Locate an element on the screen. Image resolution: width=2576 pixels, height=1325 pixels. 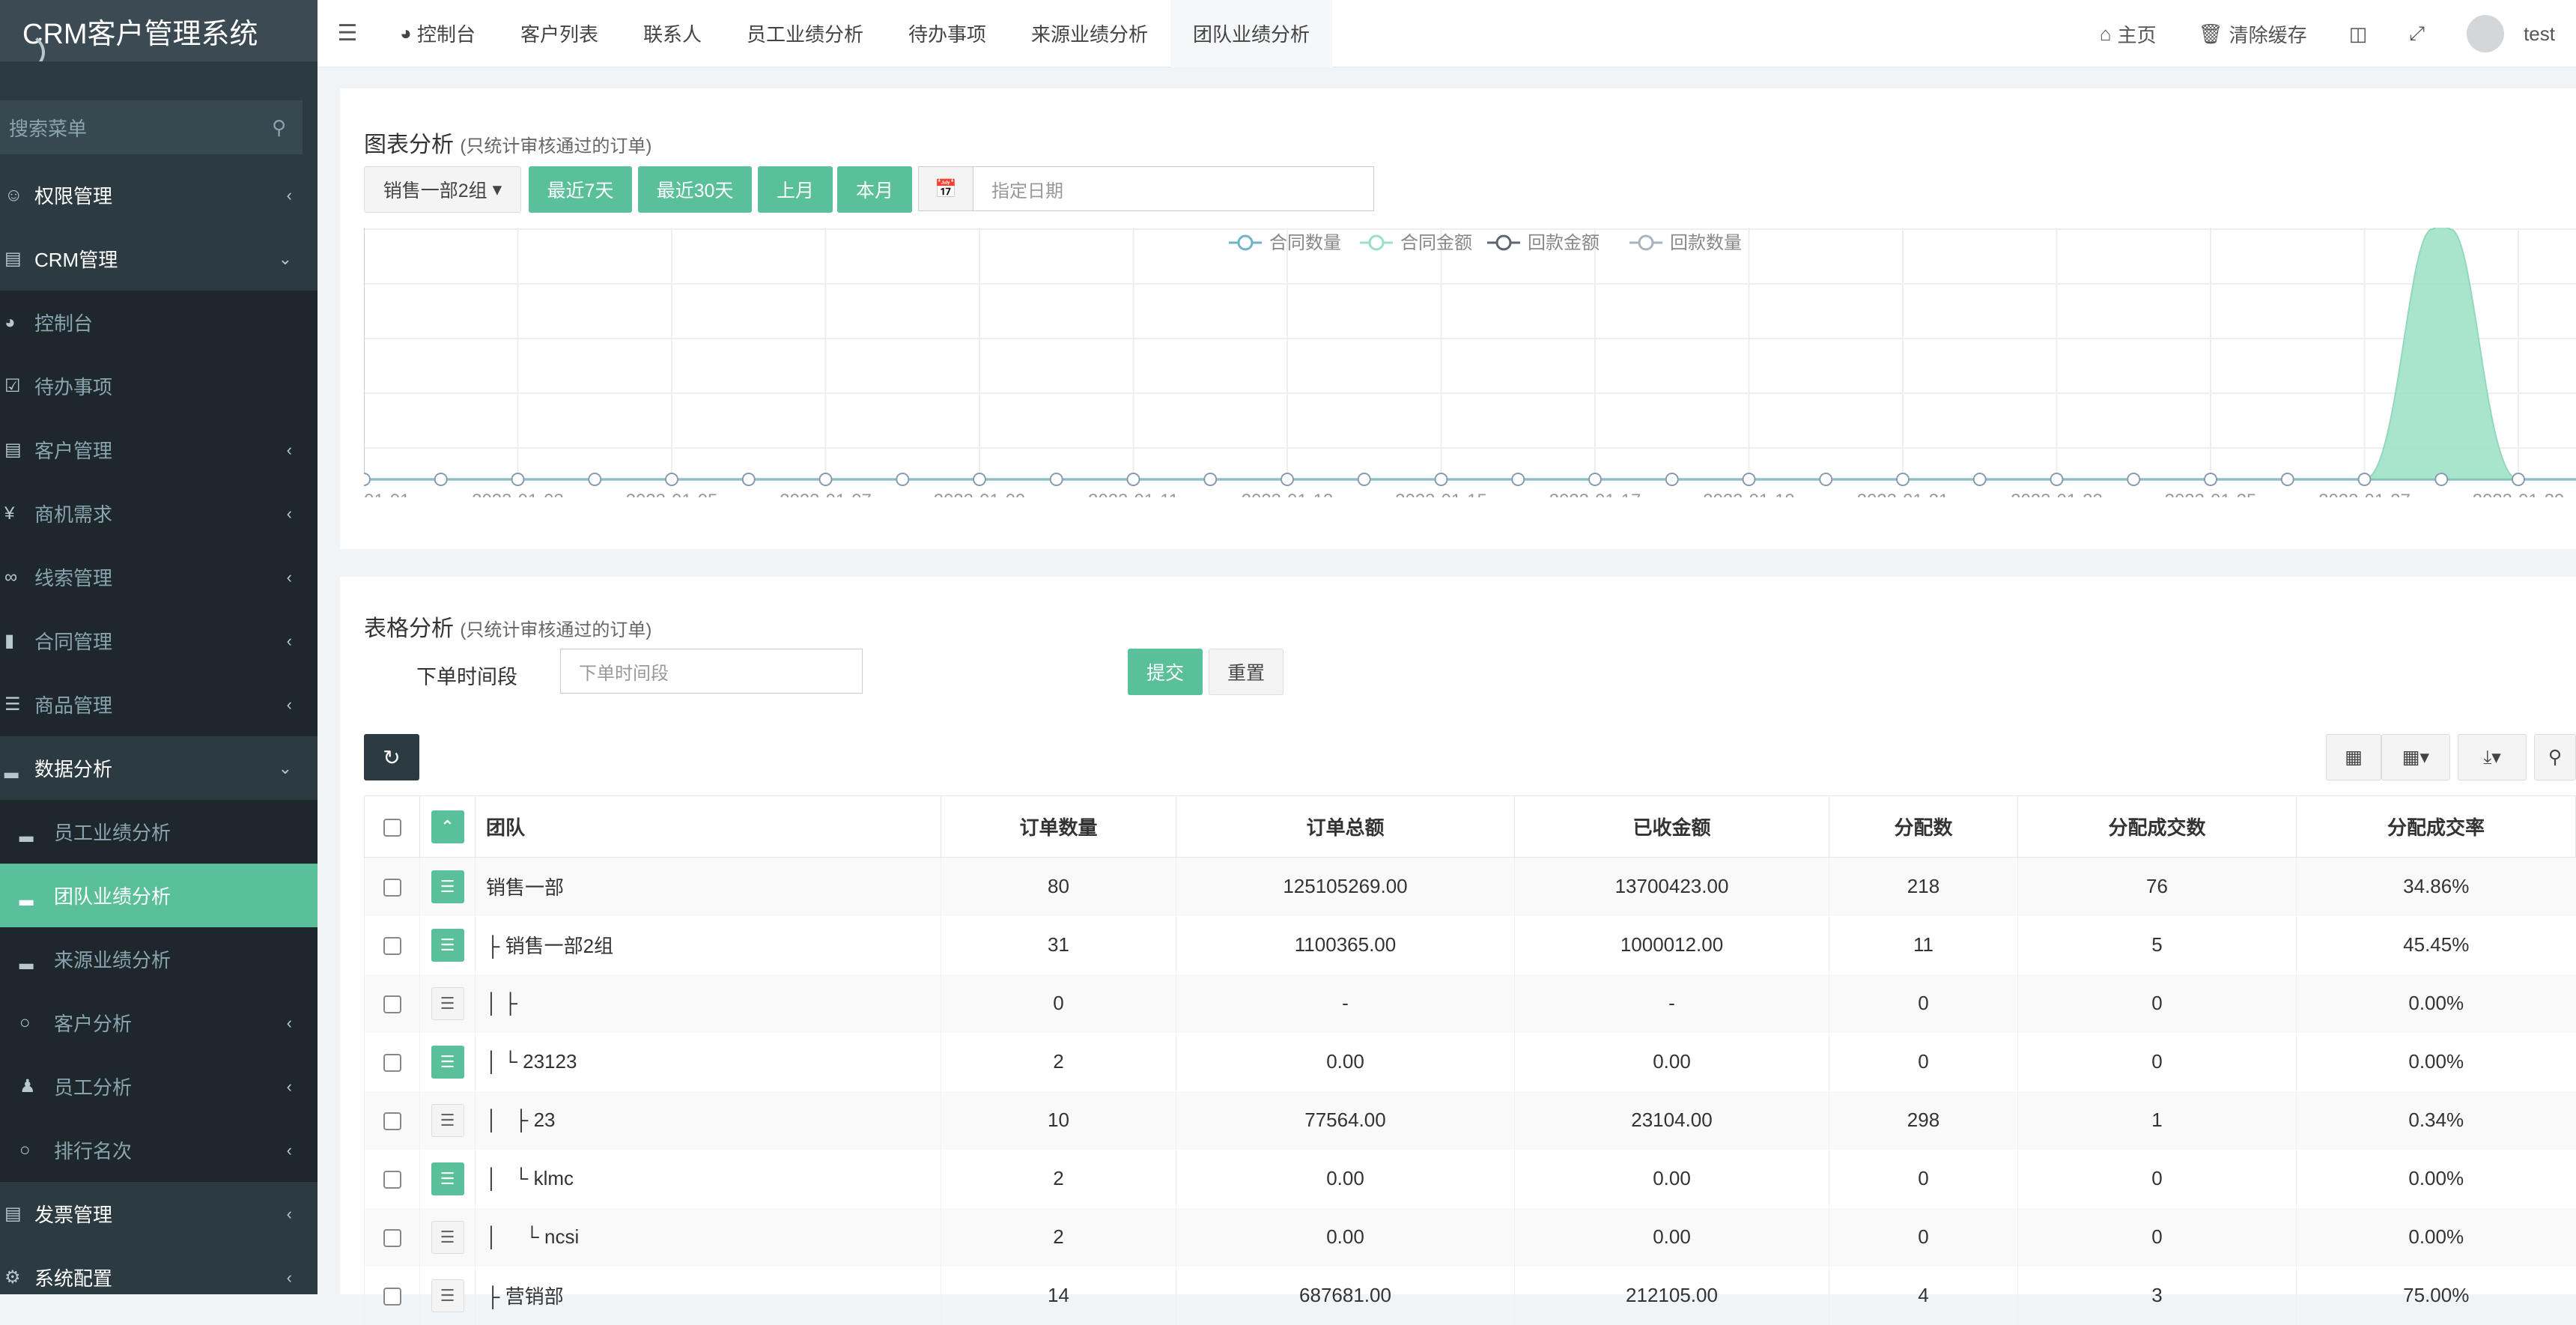
sidebar-item-4: ▤ 客户管理 ‹ is located at coordinates (159, 450).